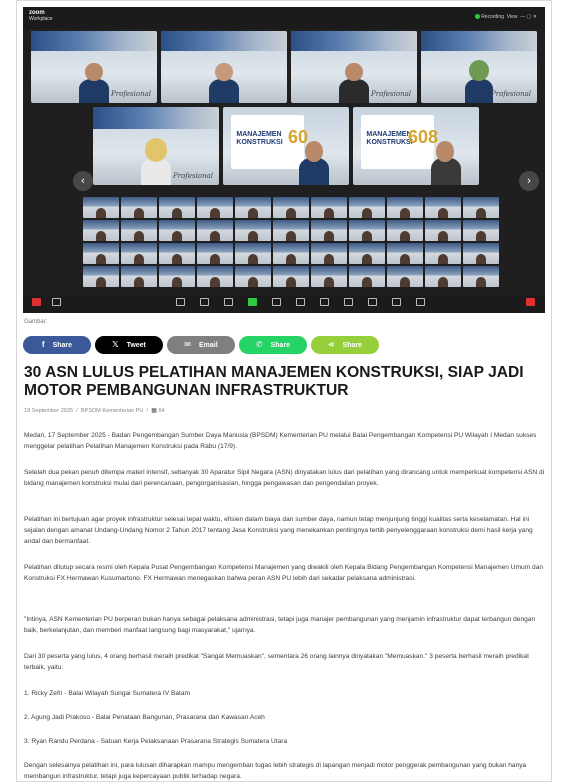 This screenshot has width=568, height=782. What do you see at coordinates (276, 304) in the screenshot?
I see `host-tools-icon` at bounding box center [276, 304].